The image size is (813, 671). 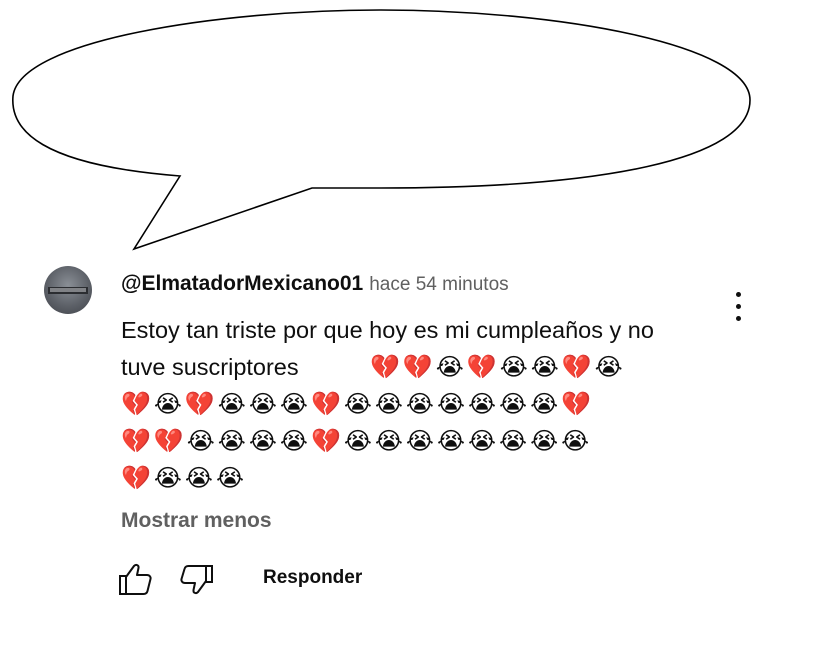 I want to click on emoji-line-2: 💔😭💔😭😭😭💔😭😭😭😭😭😭😭💔, so click(x=358, y=404).